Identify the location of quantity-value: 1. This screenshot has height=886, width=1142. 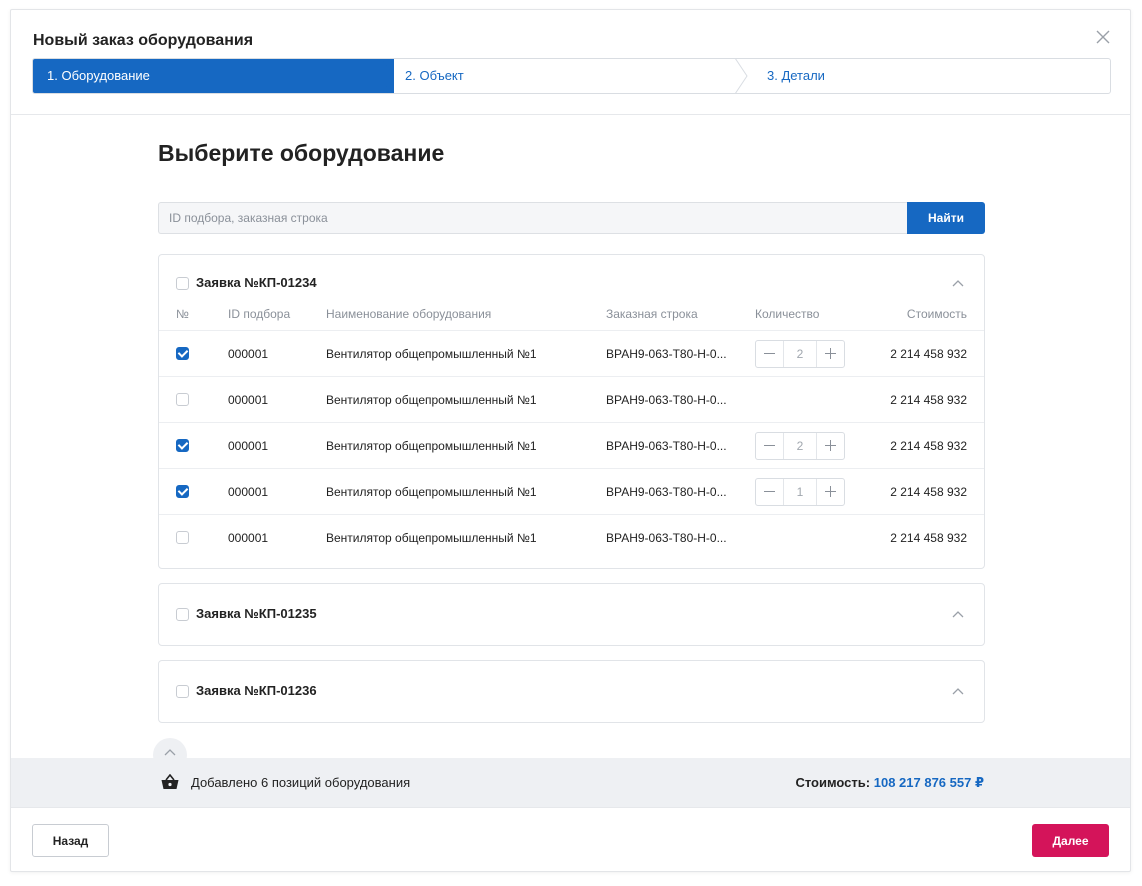
(800, 492).